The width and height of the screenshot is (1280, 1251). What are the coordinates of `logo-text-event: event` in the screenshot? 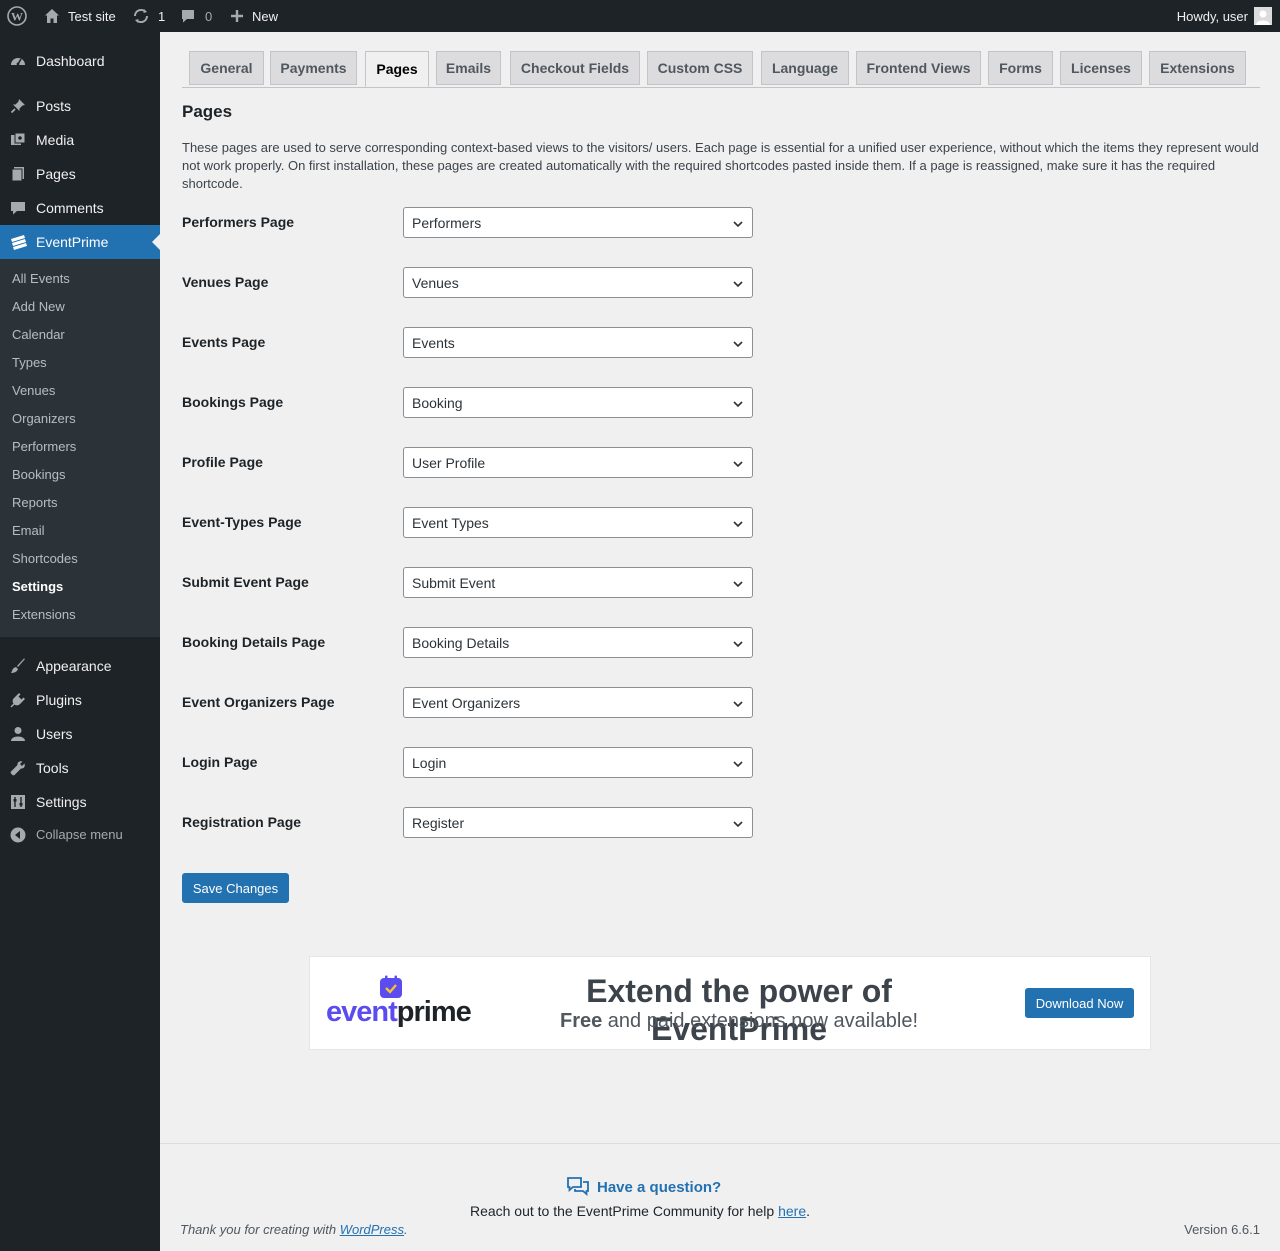 It's located at (362, 1012).